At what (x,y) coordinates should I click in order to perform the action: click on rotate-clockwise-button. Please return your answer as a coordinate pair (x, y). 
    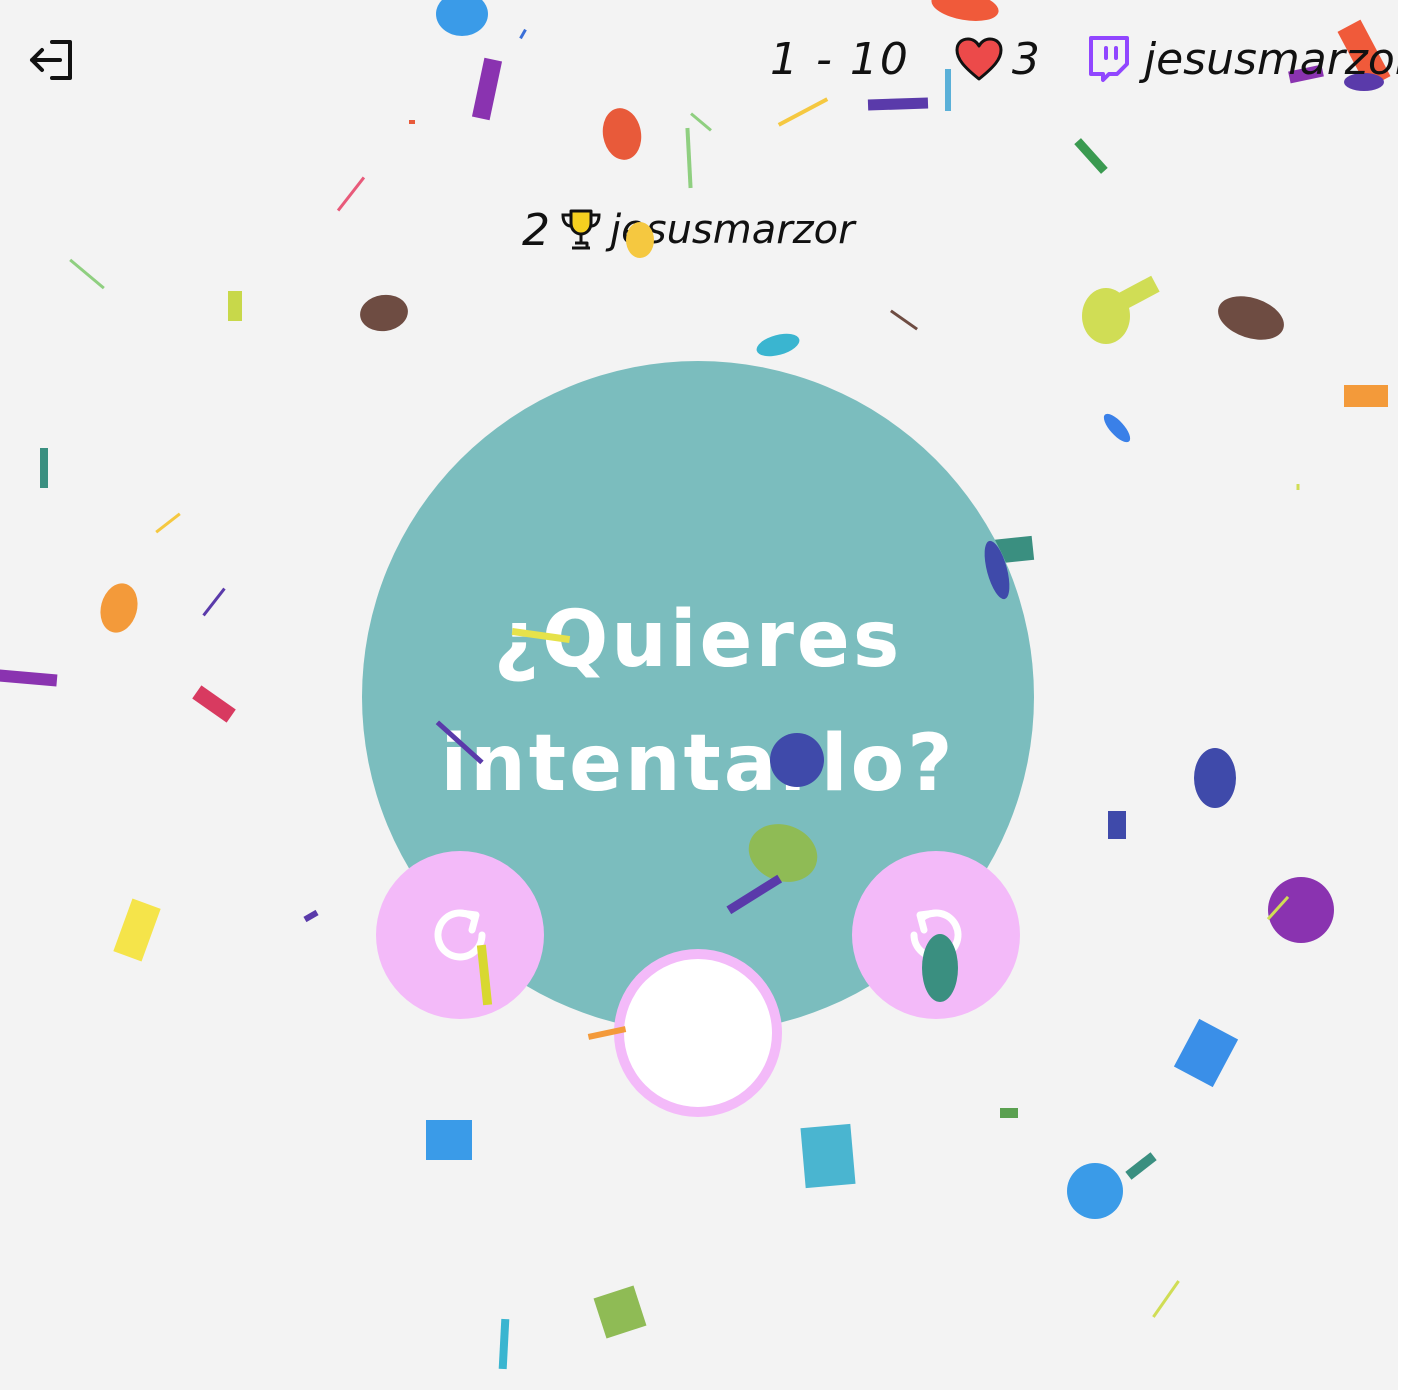
    Looking at the image, I should click on (460, 935).